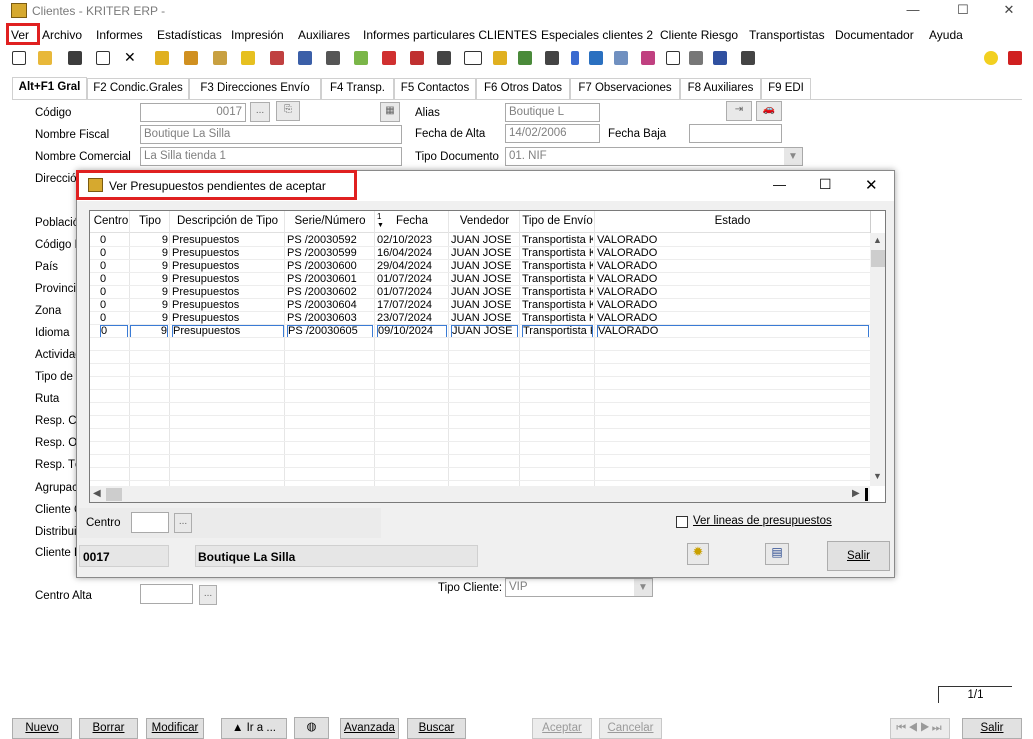 The image size is (1033, 739). Describe the element at coordinates (138, 88) in the screenshot. I see `tab-condic-grales: F2 Condic.Grales` at that location.